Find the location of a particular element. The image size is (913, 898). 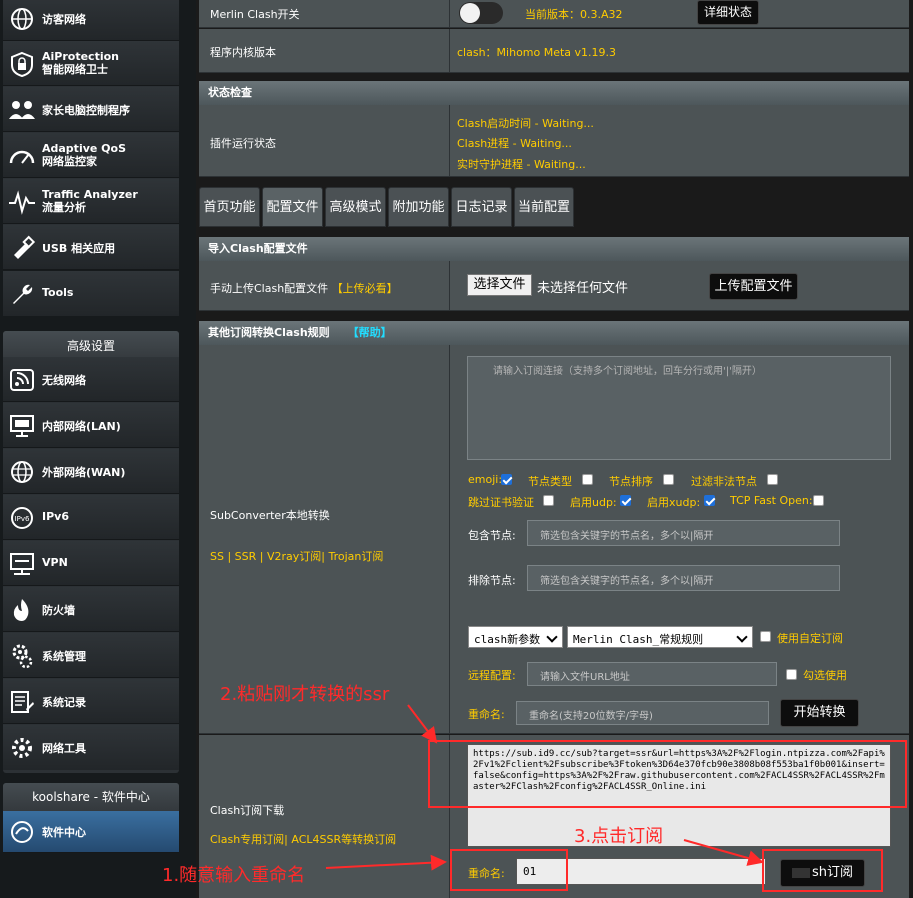

sidebar-item-label: IPv6 is located at coordinates (55, 516).